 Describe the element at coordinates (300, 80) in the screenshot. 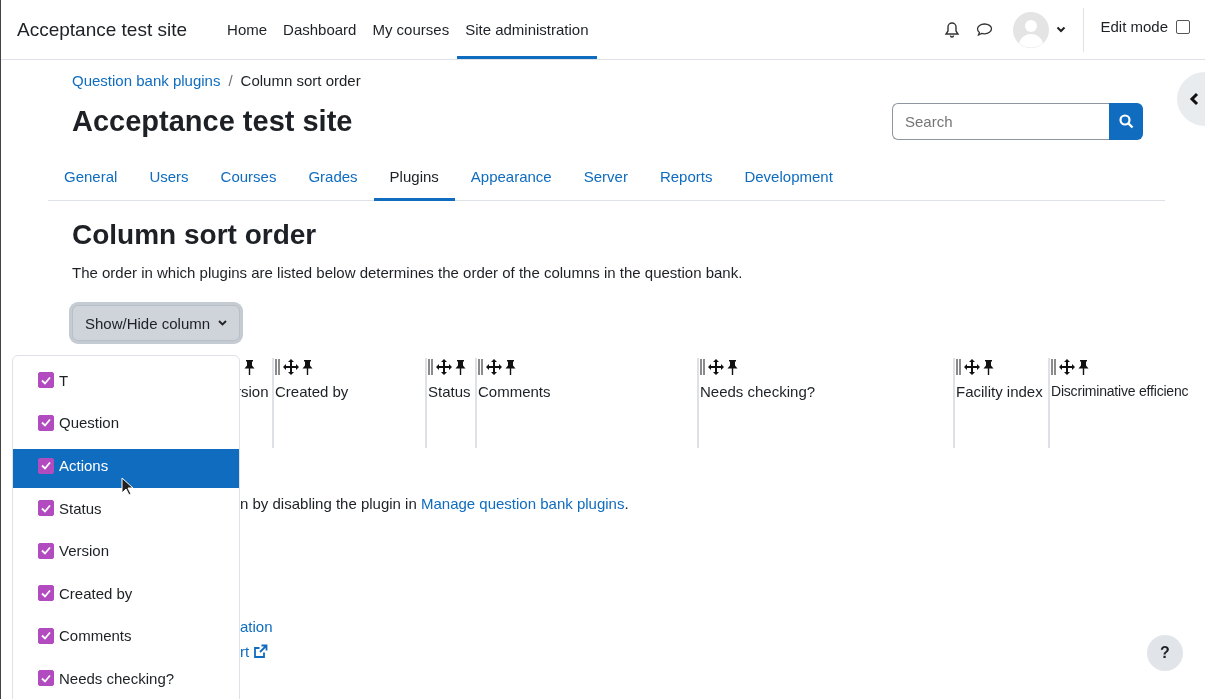

I see `breadcrumb-item: Column sort order` at that location.